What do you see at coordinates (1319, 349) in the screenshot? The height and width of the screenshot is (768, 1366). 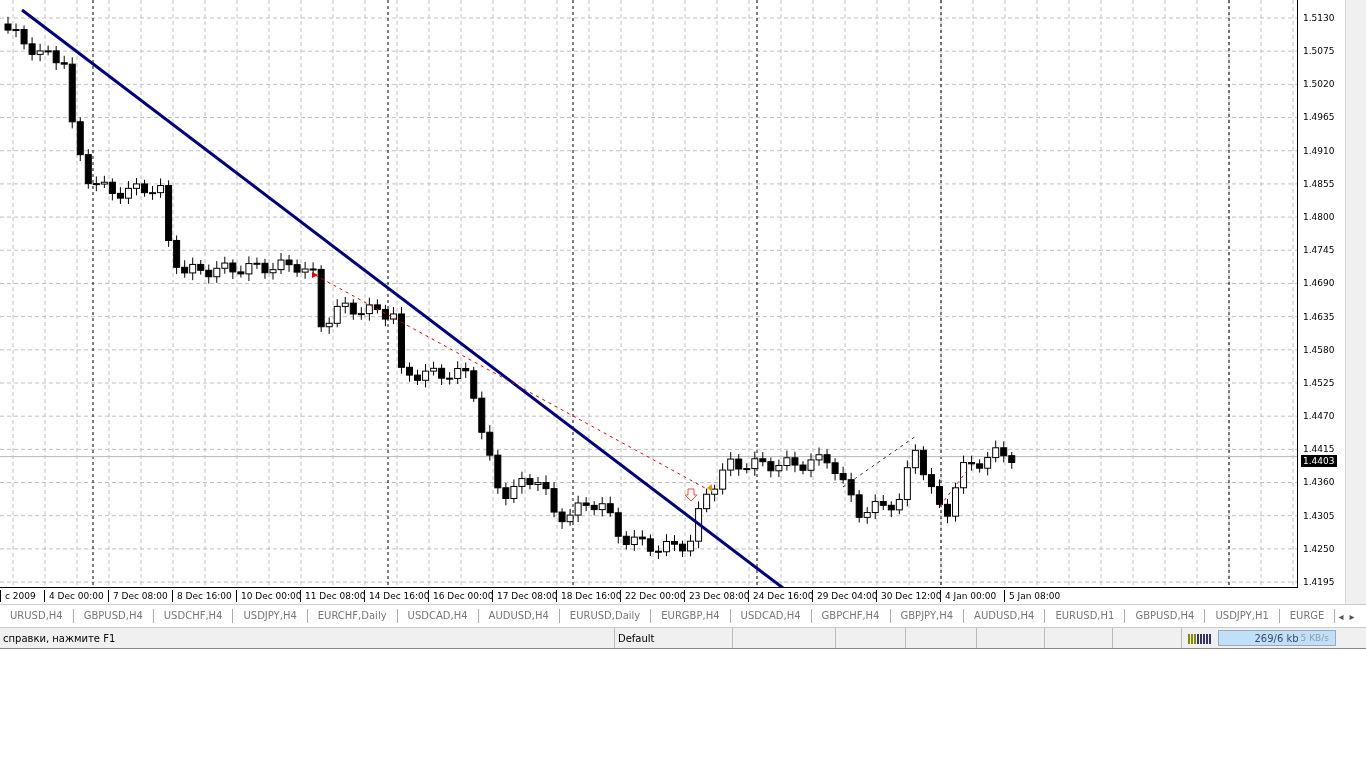 I see `price-label: 1.4580` at bounding box center [1319, 349].